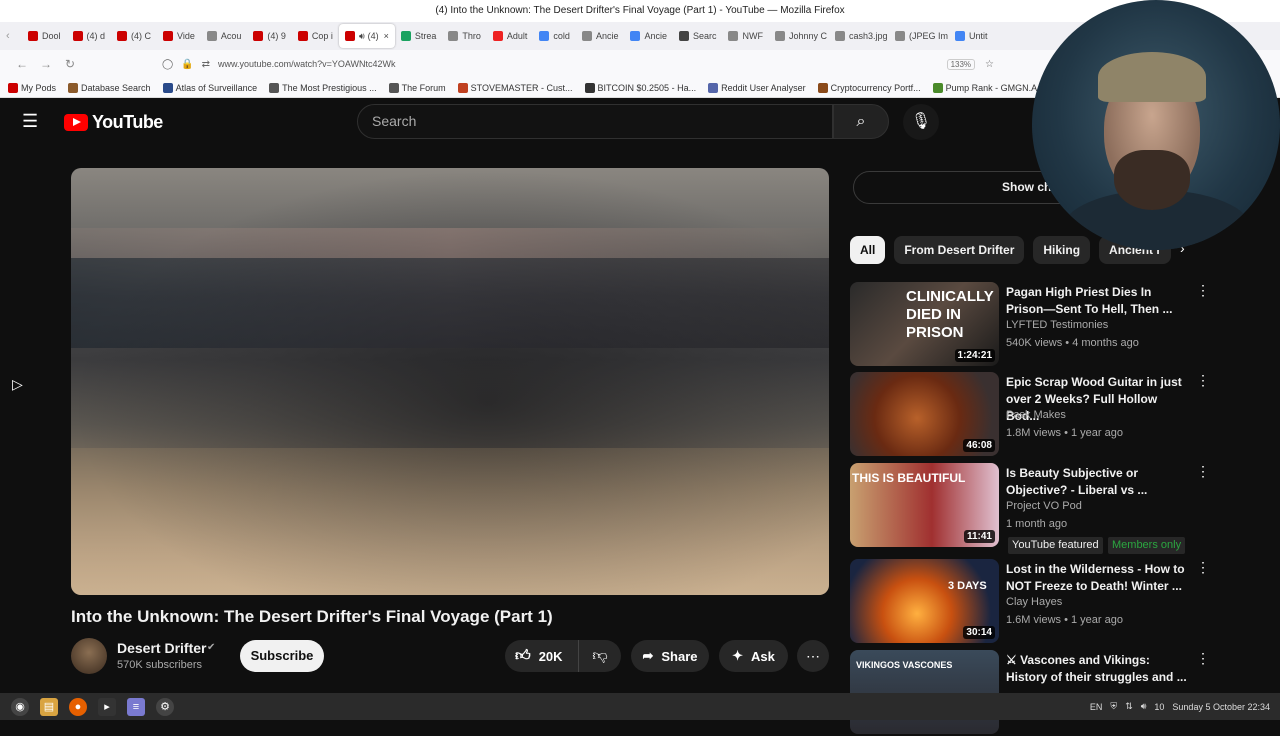 The width and height of the screenshot is (1280, 736). Describe the element at coordinates (542, 656) in the screenshot. I see `like-button: 👍︎ 20K` at that location.